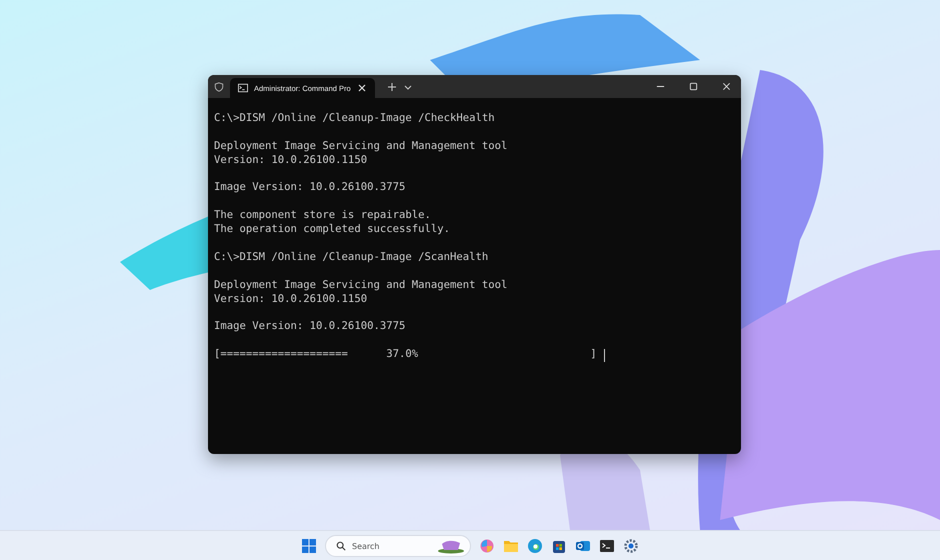 The image size is (940, 560). I want to click on settings-icon, so click(631, 546).